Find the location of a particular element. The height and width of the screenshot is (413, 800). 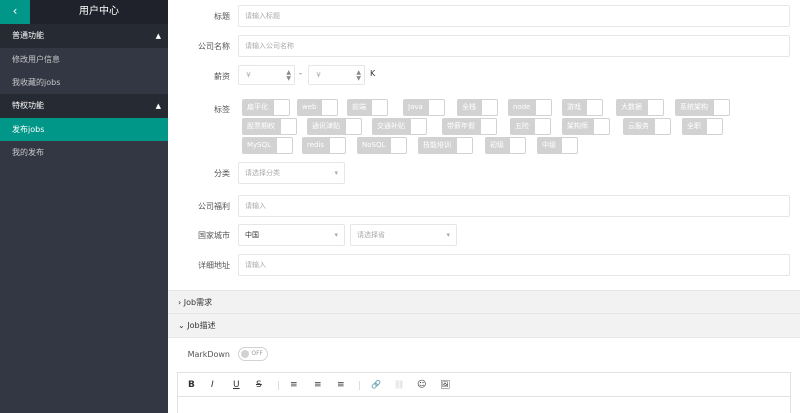

tag-checkbox: 云服务 is located at coordinates (647, 126).